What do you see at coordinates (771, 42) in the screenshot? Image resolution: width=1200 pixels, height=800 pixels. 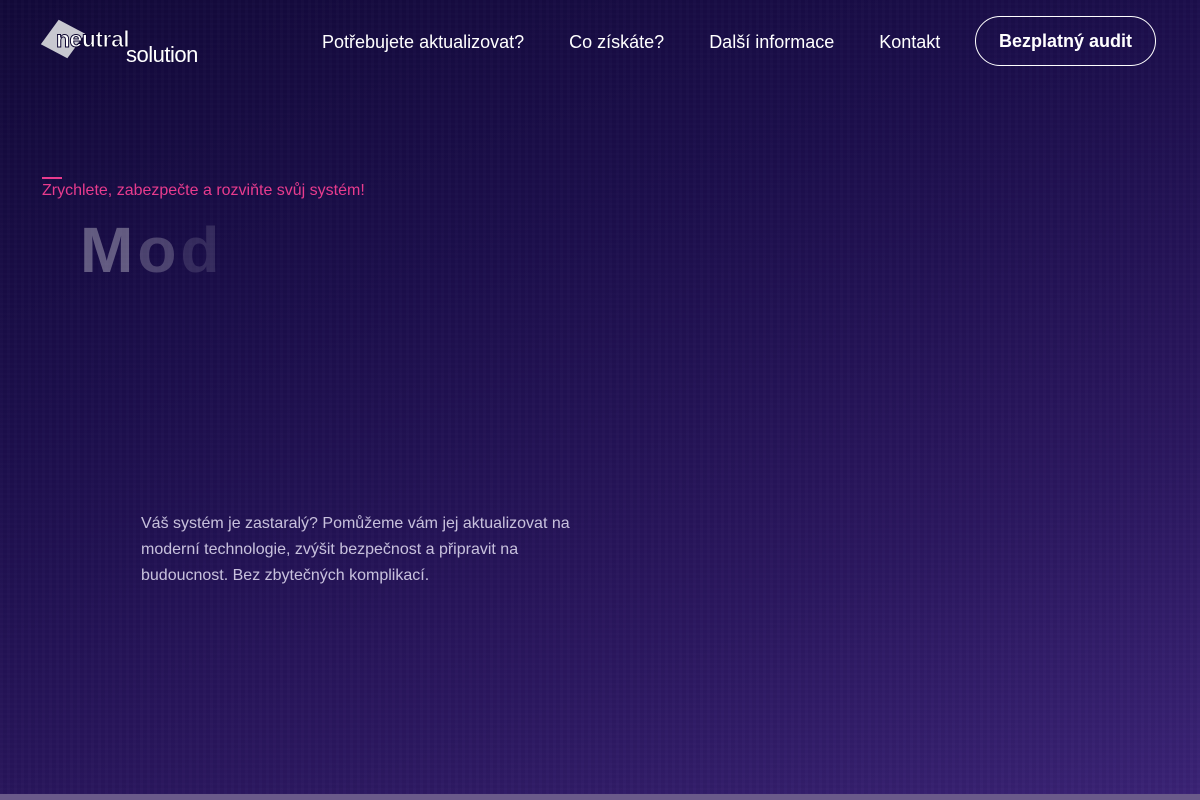 I see `nav-link-dalsi-informace: Další informace` at bounding box center [771, 42].